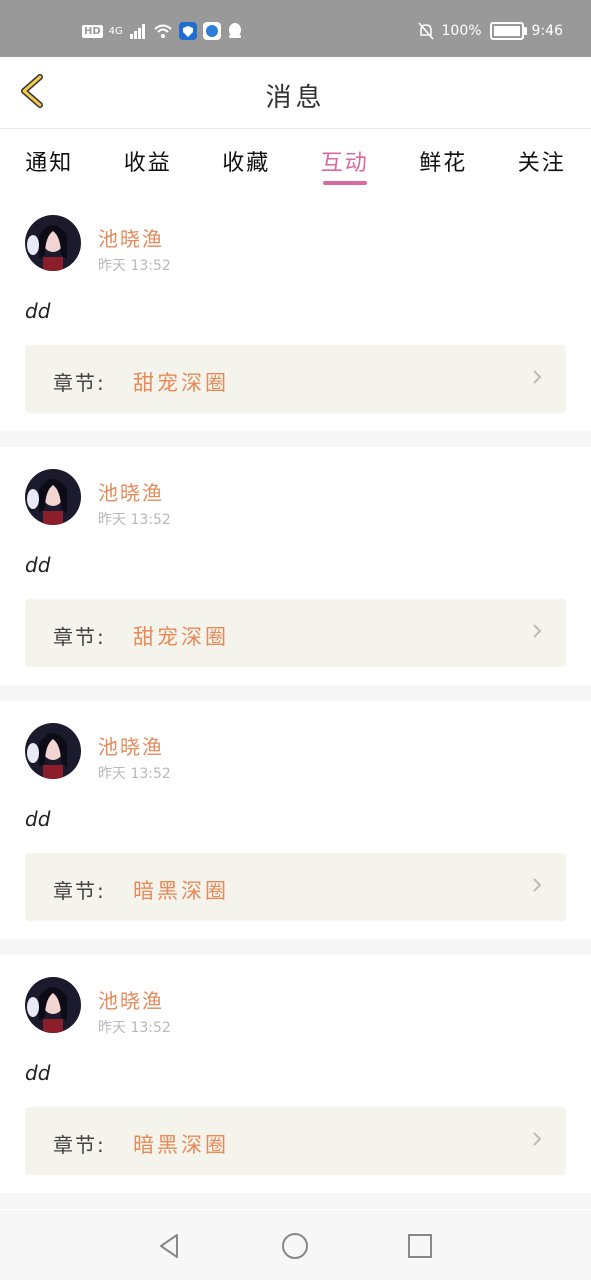 The width and height of the screenshot is (591, 1280). Describe the element at coordinates (295, 28) in the screenshot. I see `status-bar: HD 4G 100% 9:46` at that location.